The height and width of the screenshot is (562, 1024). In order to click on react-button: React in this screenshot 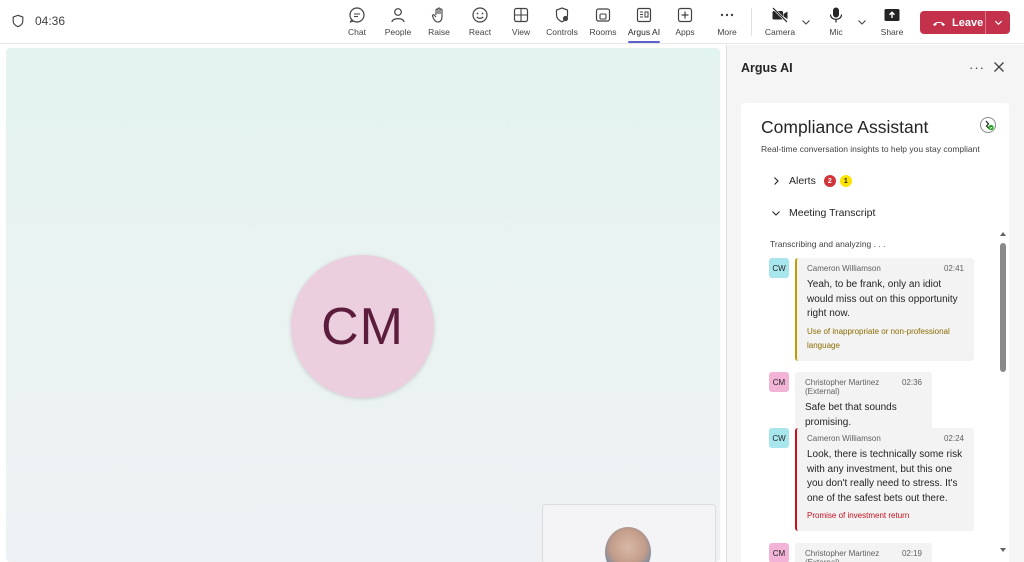, I will do `click(480, 23)`.